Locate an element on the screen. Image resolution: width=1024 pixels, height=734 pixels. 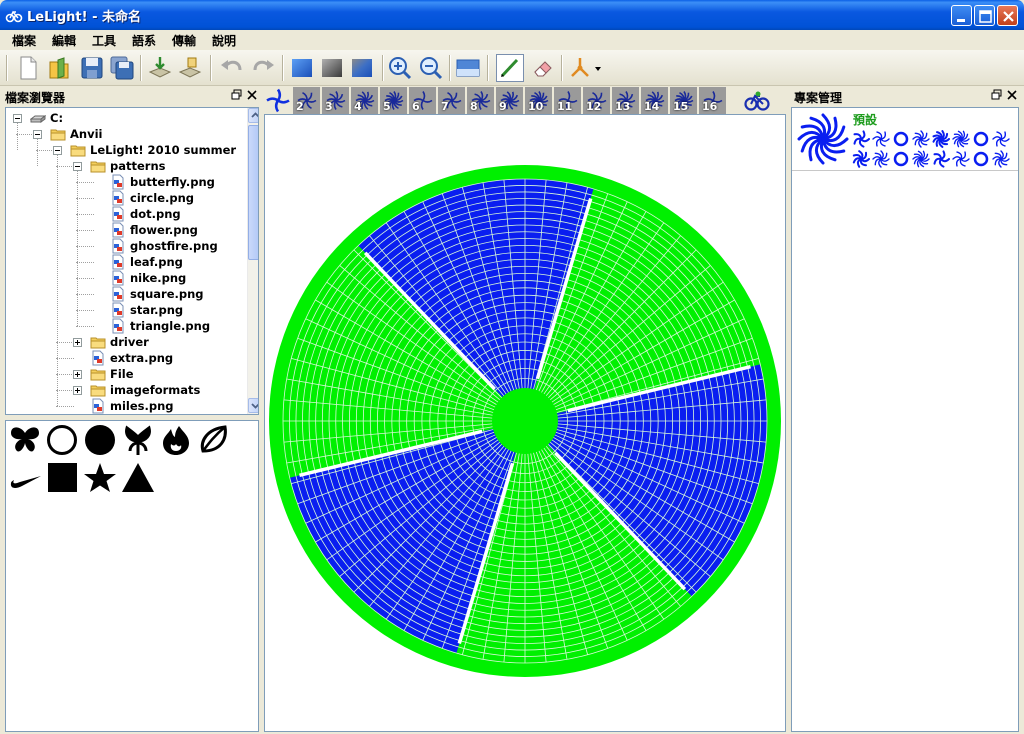
new-button is located at coordinates (28, 68).